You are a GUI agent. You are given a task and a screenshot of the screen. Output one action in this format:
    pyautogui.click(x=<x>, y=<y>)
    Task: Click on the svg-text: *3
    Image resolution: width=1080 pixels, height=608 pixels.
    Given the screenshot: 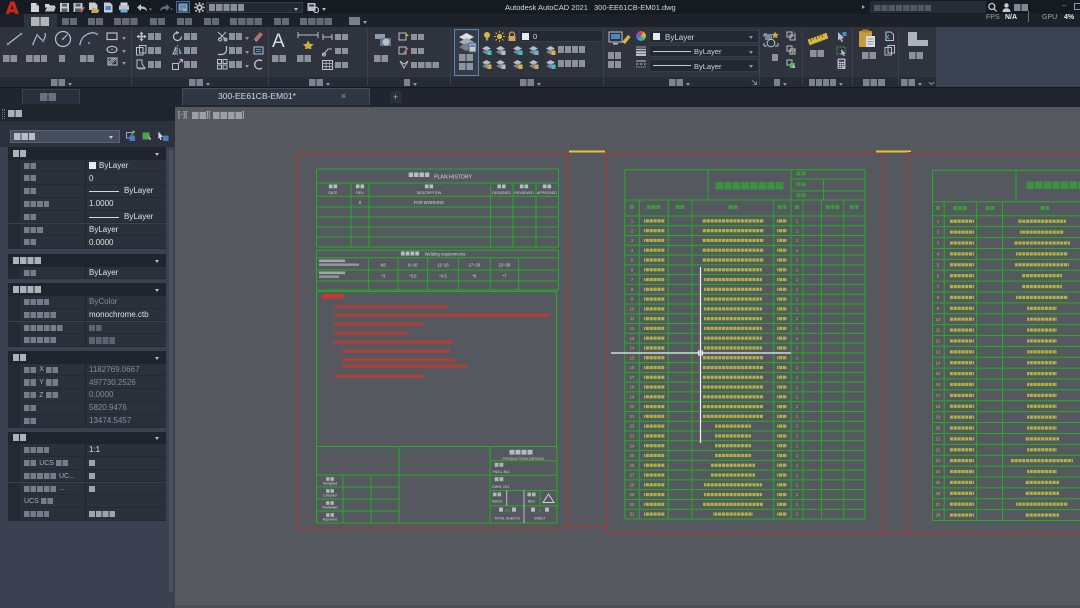 What is the action you would take?
    pyautogui.click(x=383, y=276)
    